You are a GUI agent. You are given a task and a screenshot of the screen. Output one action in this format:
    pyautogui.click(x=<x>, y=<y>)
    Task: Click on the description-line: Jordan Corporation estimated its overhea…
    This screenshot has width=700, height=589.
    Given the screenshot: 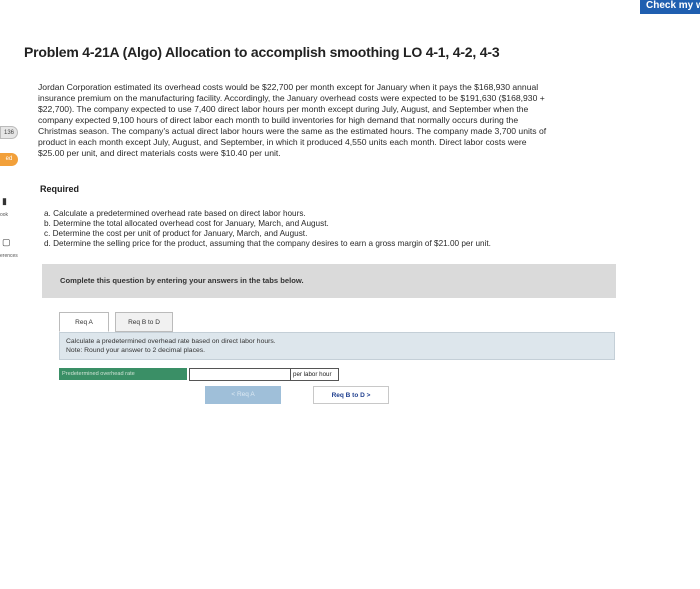 What is the action you would take?
    pyautogui.click(x=288, y=87)
    